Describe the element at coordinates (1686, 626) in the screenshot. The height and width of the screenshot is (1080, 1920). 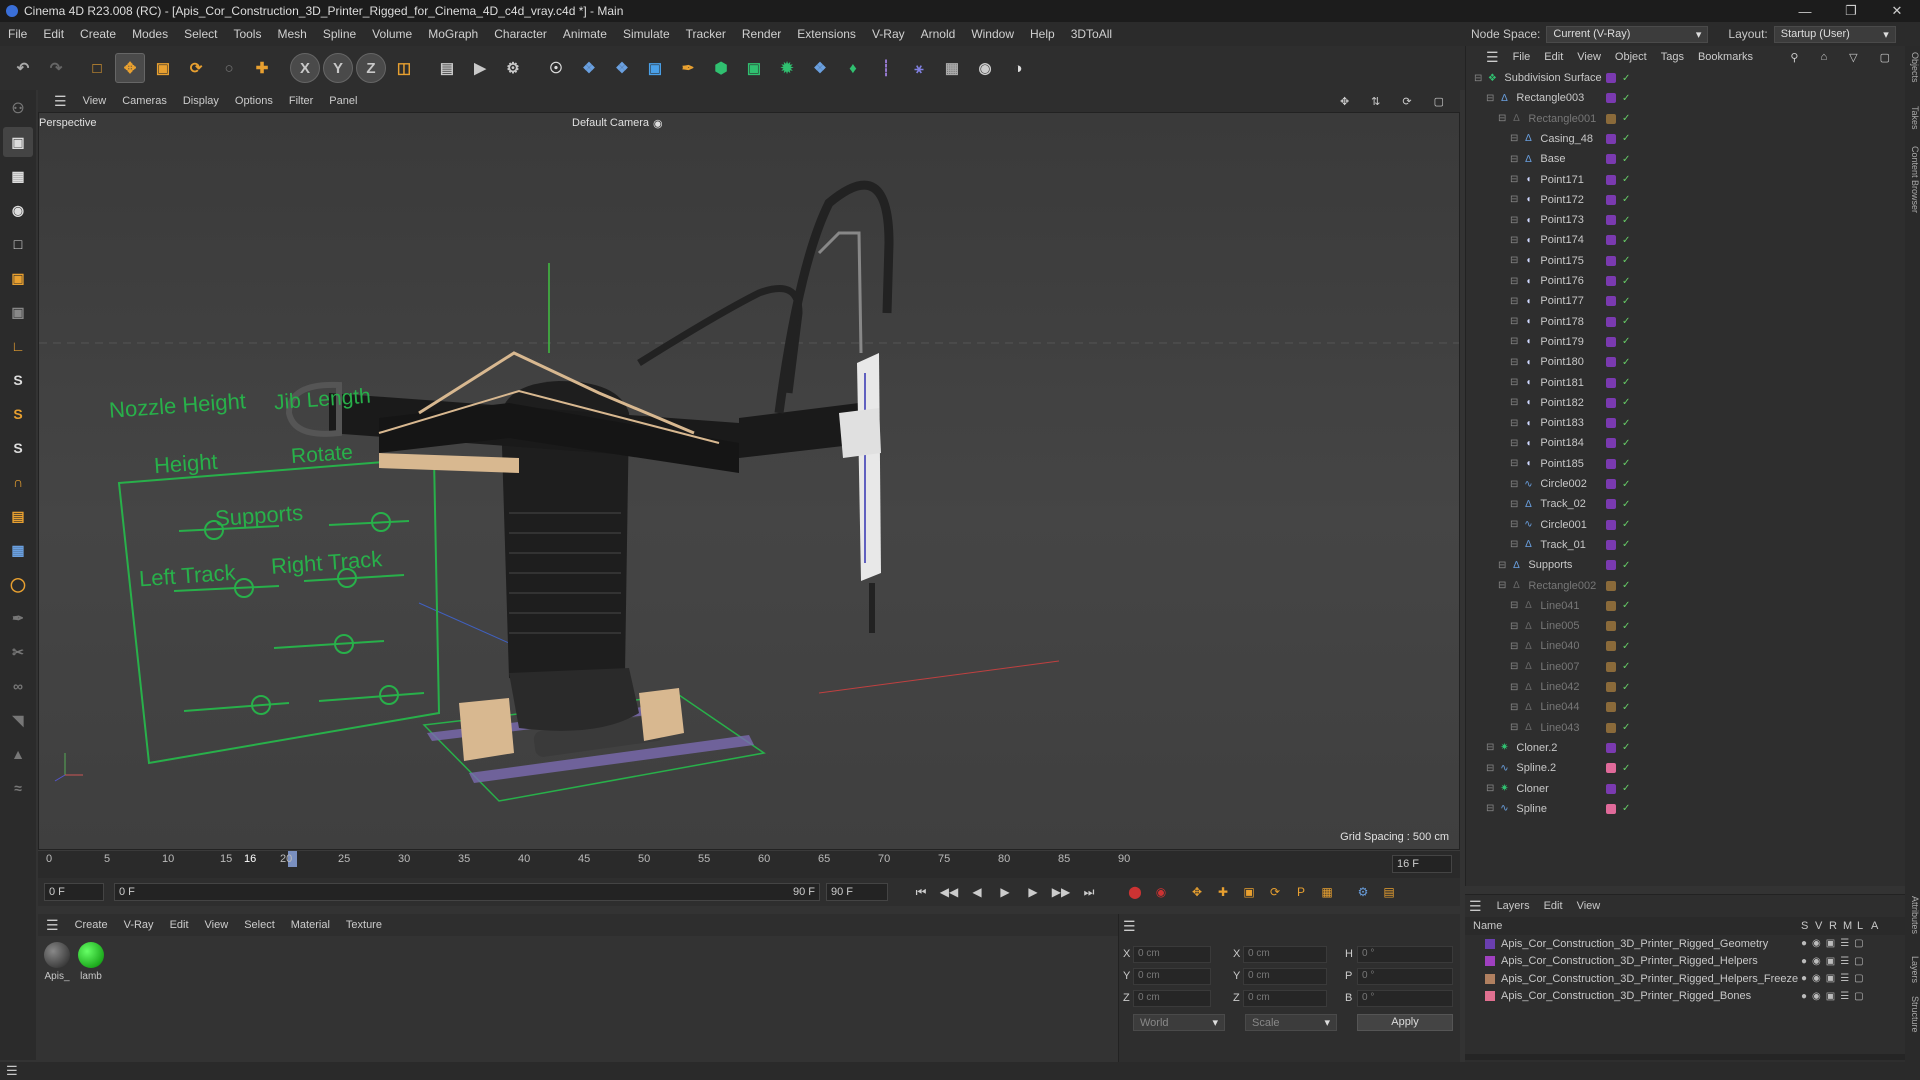
I see `object-row: ⊟ ∆ Line005 ✓` at that location.